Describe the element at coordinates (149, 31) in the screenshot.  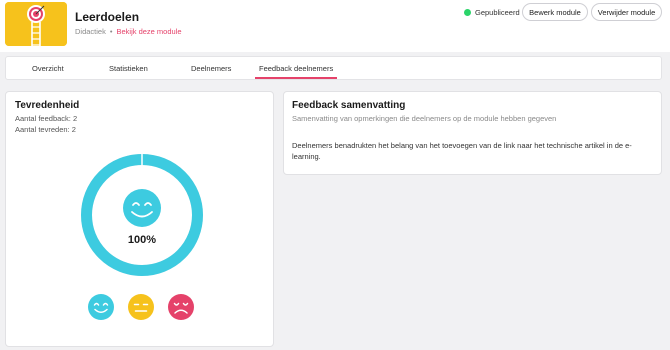
I see `view-module-link: Bekijk deze module` at that location.